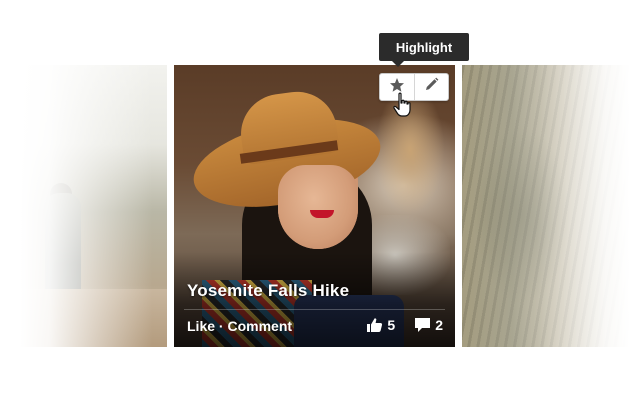  I want to click on comments-count: 2, so click(439, 325).